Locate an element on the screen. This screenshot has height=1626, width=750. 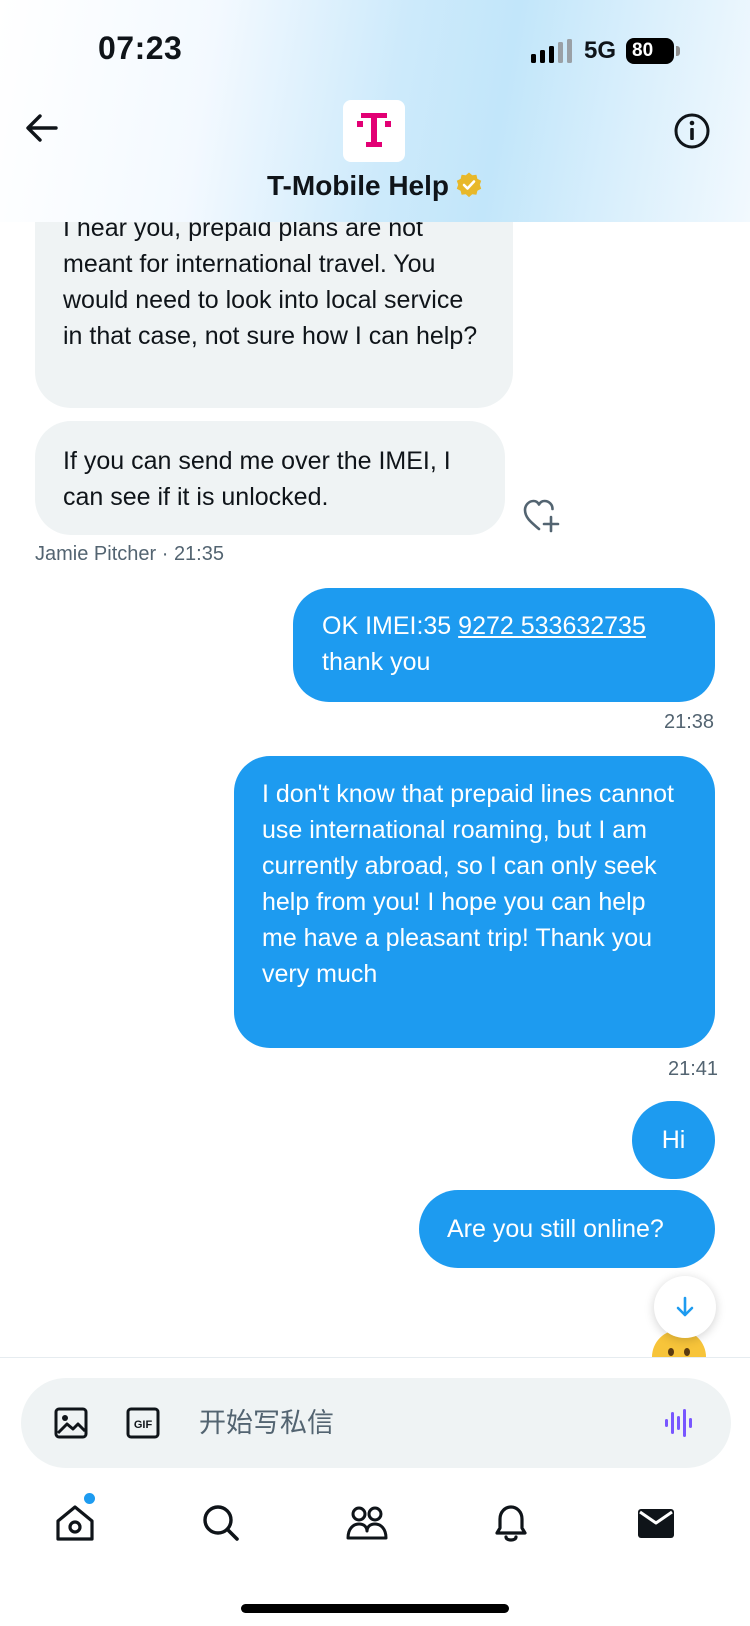
battery-icon: 80 is located at coordinates (650, 51).